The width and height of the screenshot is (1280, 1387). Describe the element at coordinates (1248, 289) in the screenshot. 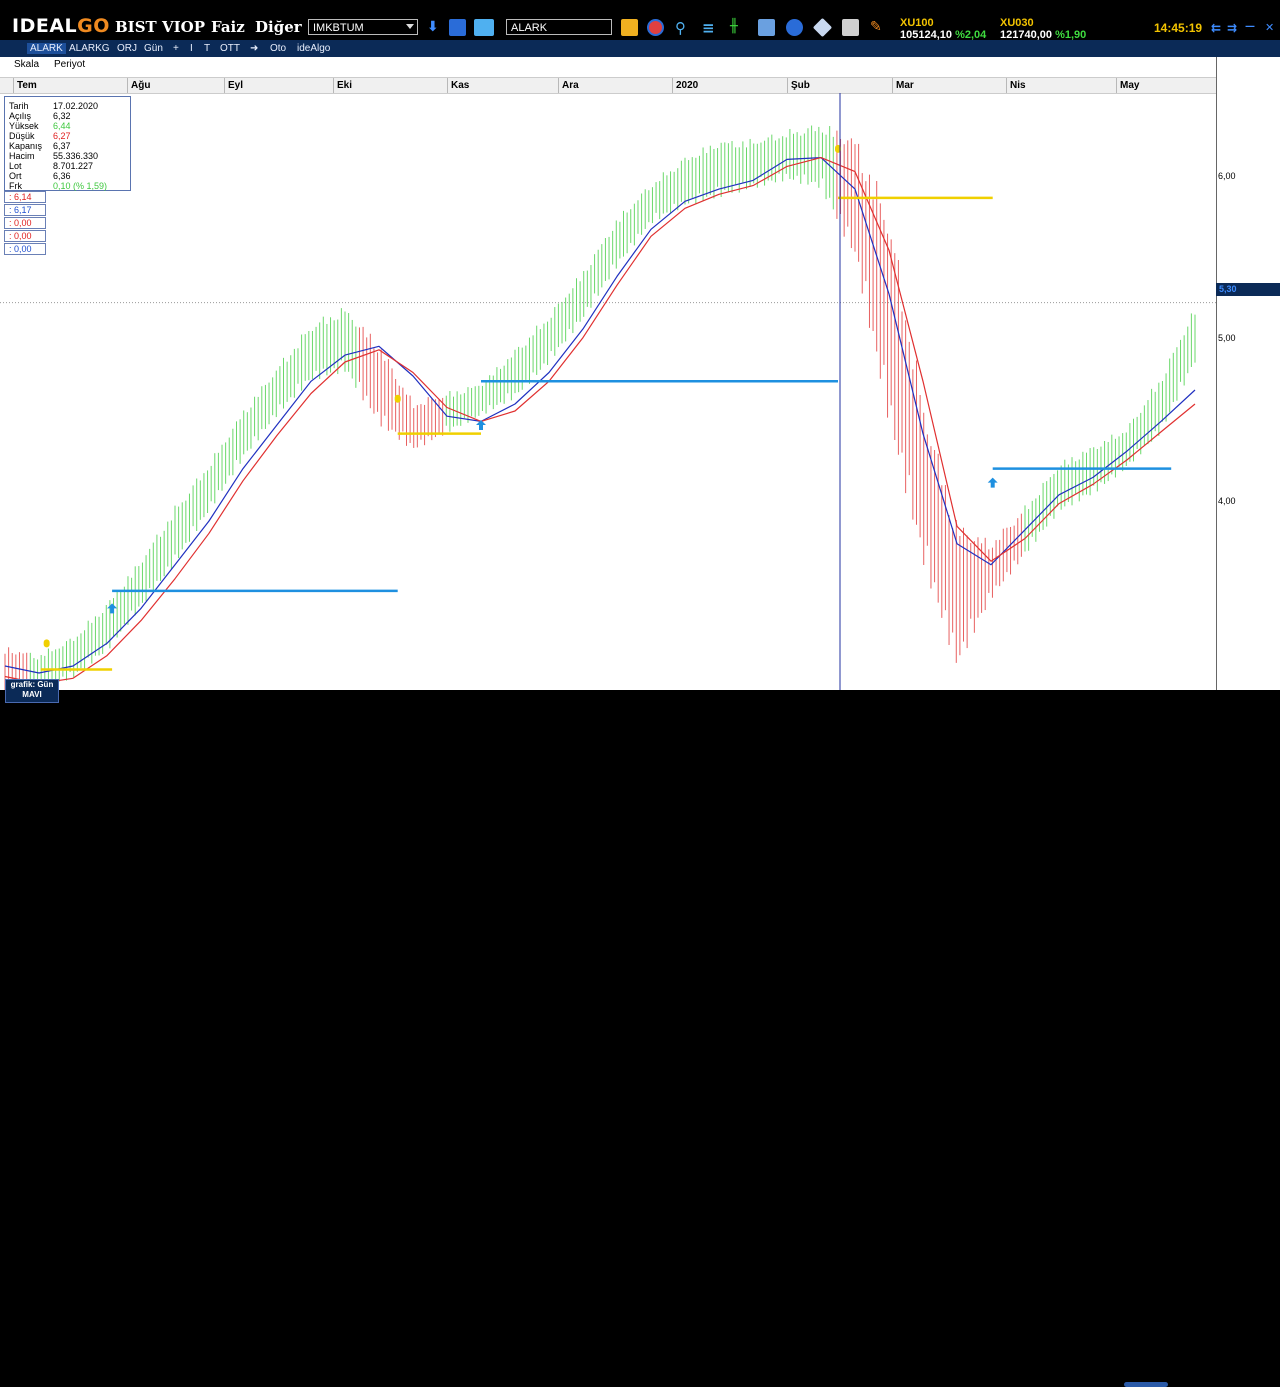

I see `current-price-tag: 5,30` at that location.